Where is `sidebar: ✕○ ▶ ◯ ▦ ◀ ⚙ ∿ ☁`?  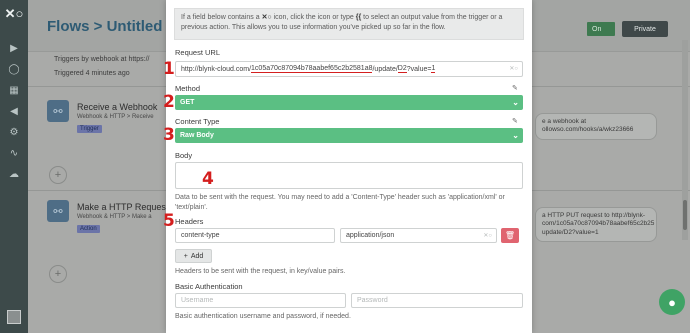 sidebar: ✕○ ▶ ◯ ▦ ◀ ⚙ ∿ ☁ is located at coordinates (14, 166).